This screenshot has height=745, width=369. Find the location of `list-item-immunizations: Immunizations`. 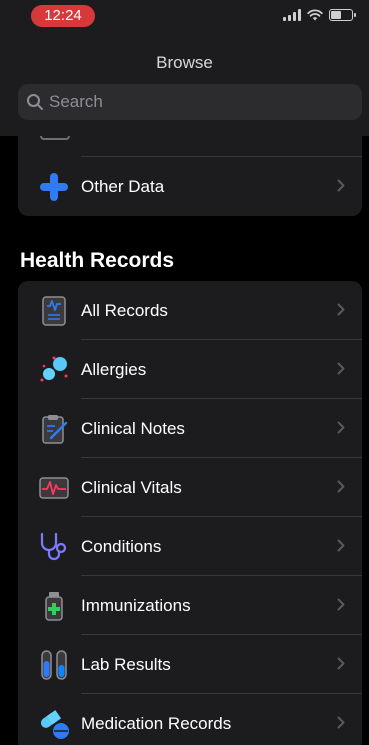

list-item-immunizations: Immunizations is located at coordinates (190, 605).